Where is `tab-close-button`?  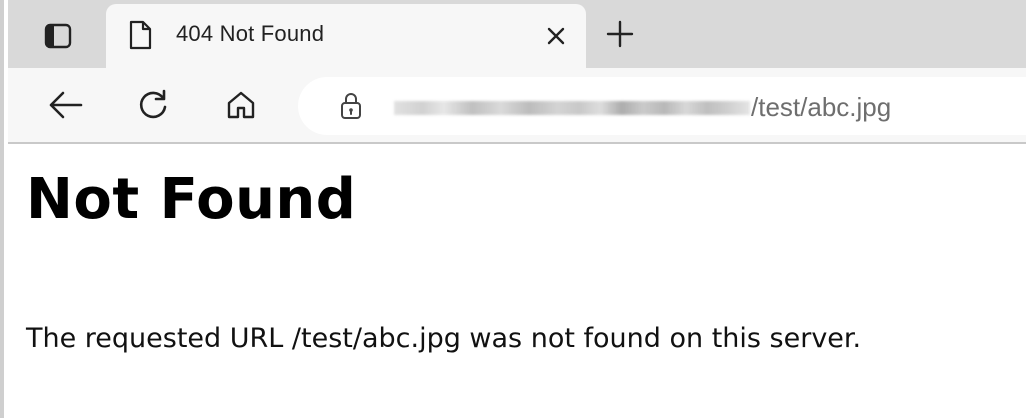
tab-close-button is located at coordinates (556, 36).